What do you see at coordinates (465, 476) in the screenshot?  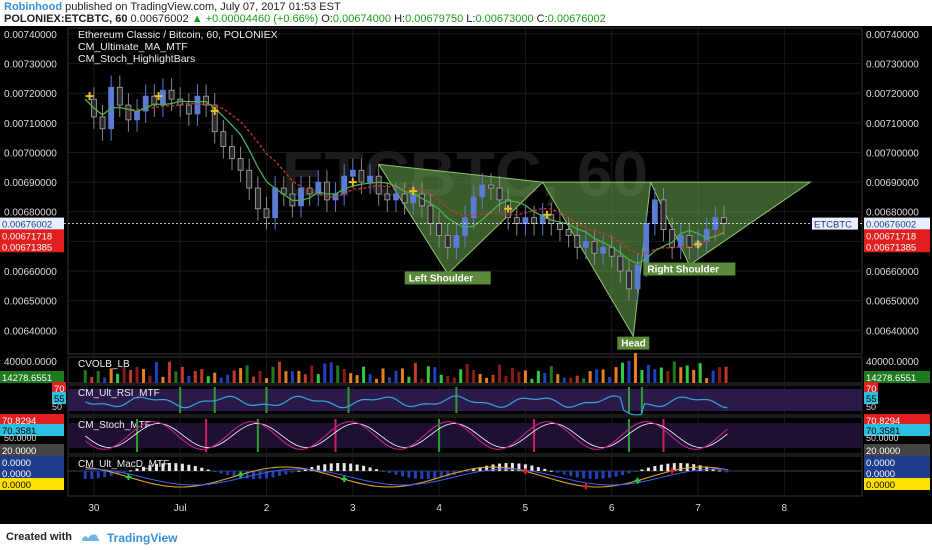 I see `pane-mac` at bounding box center [465, 476].